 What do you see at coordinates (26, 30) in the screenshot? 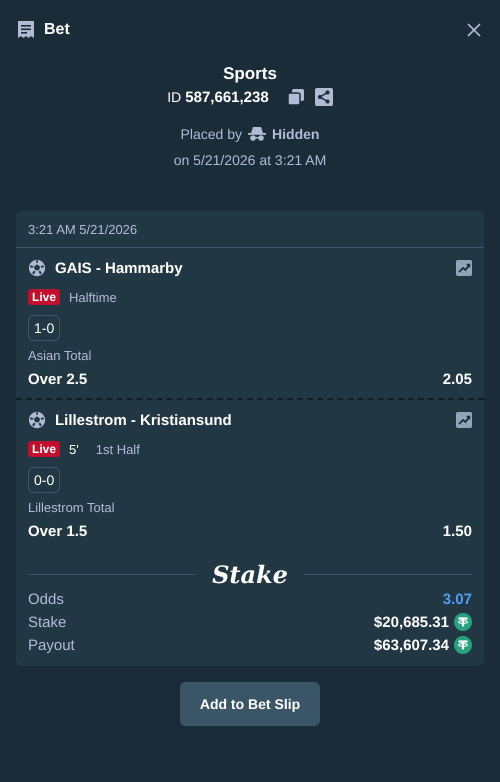
I see `receipt-icon` at bounding box center [26, 30].